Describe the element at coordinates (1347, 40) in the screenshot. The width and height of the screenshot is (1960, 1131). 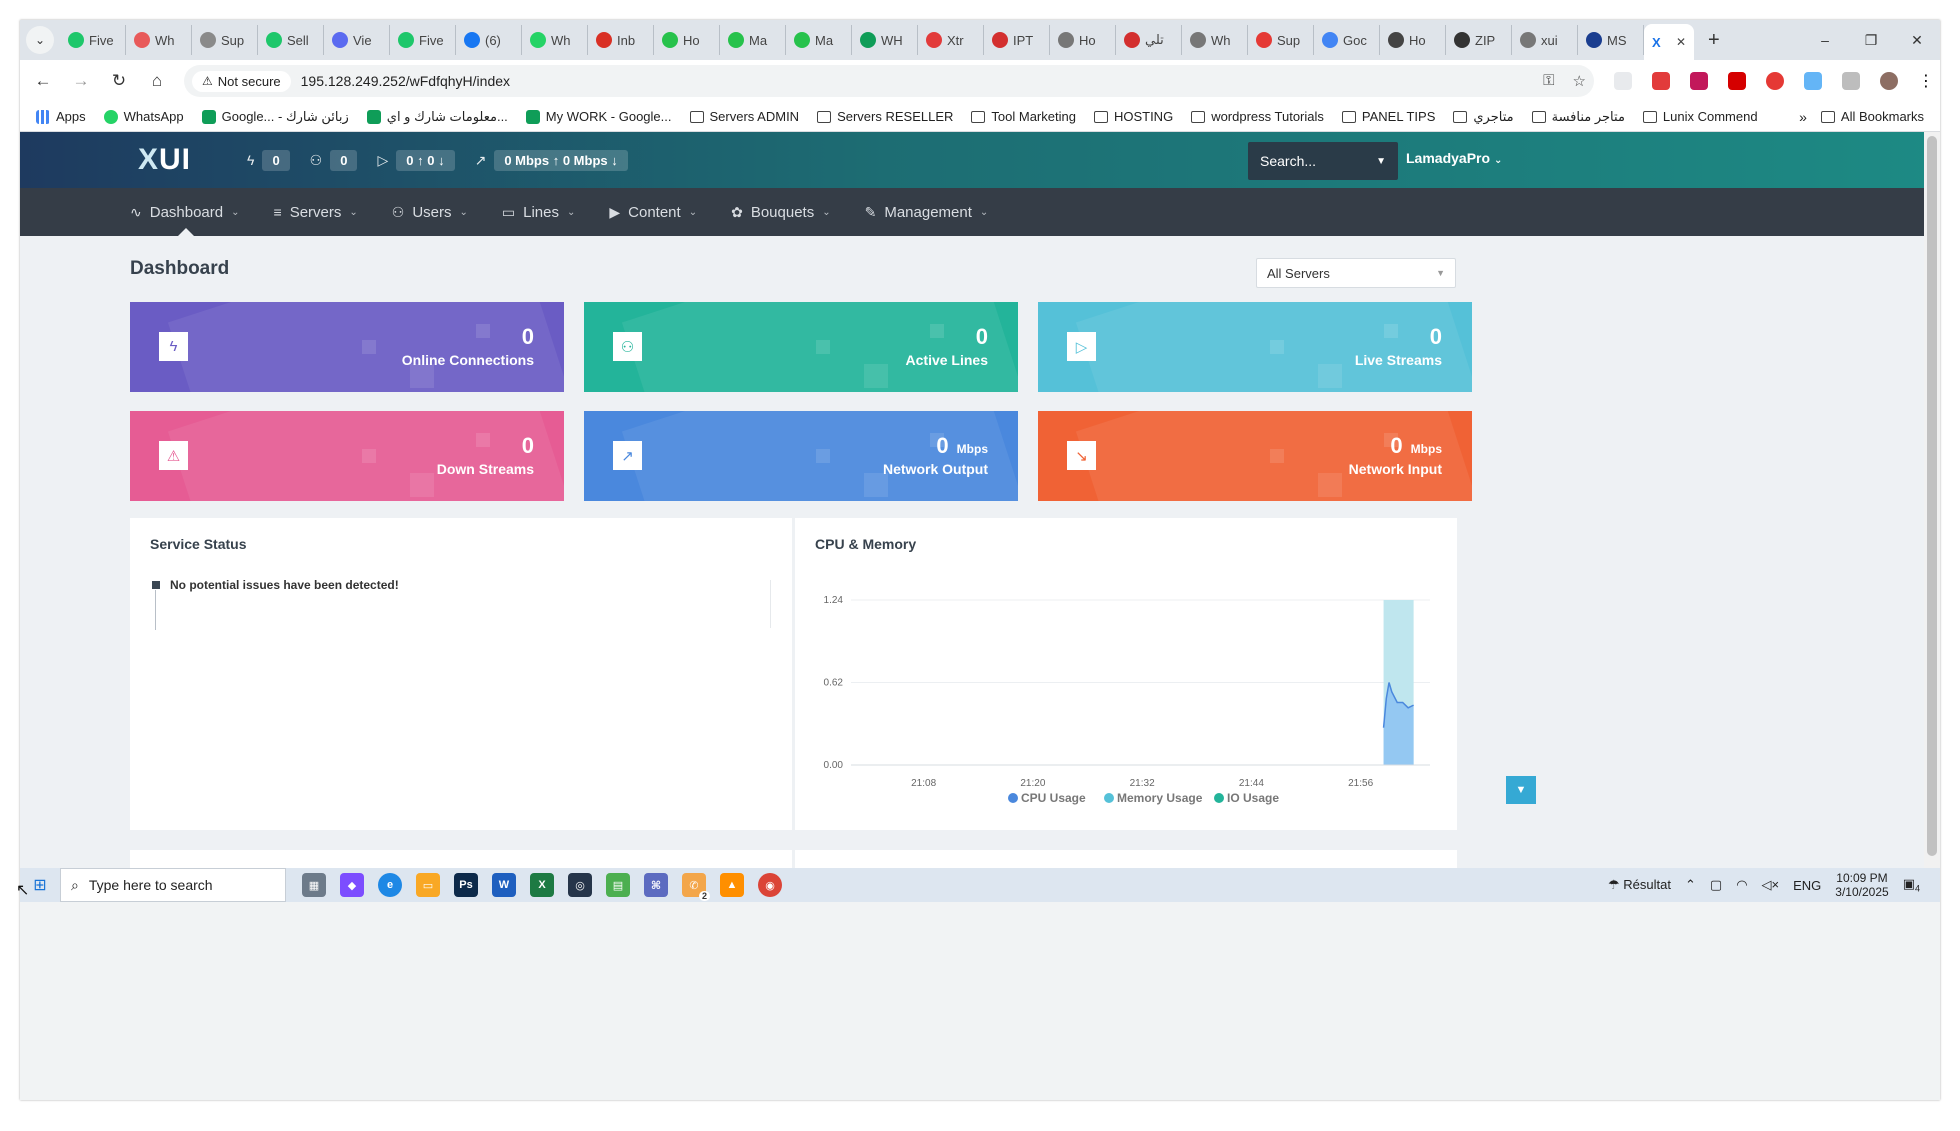
I see `browser-tab: Goc` at that location.